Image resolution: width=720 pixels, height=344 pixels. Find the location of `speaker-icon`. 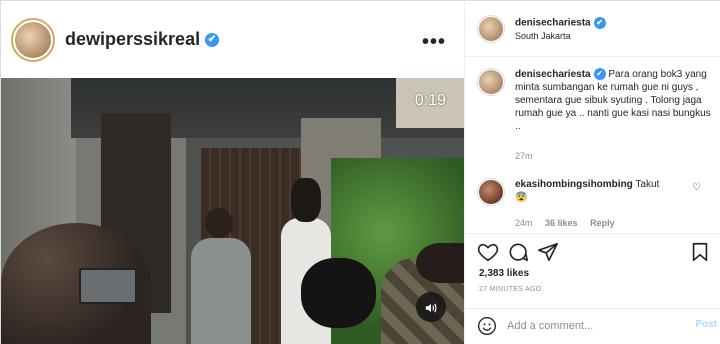

speaker-icon is located at coordinates (431, 307).